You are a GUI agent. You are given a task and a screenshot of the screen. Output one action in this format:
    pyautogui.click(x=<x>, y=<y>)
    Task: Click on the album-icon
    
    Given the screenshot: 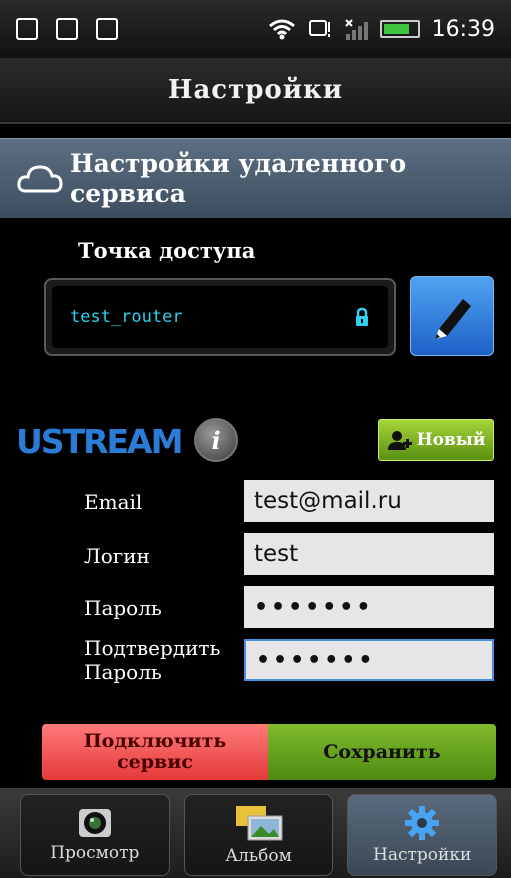 What is the action you would take?
    pyautogui.click(x=258, y=823)
    